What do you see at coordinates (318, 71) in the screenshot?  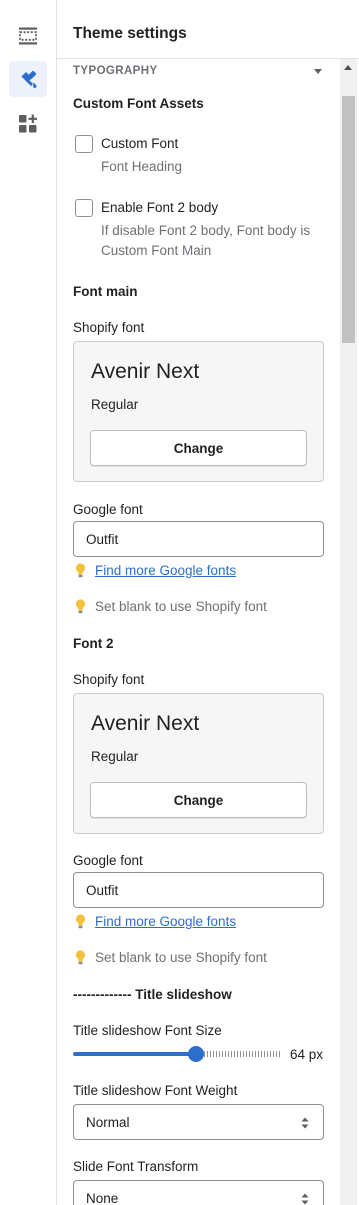 I see `chevron-down-icon` at bounding box center [318, 71].